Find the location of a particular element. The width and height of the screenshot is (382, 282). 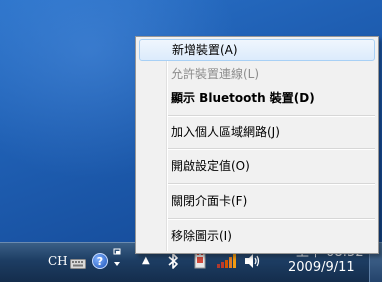

show-hidden-icons-icon: ▲ is located at coordinates (146, 260).